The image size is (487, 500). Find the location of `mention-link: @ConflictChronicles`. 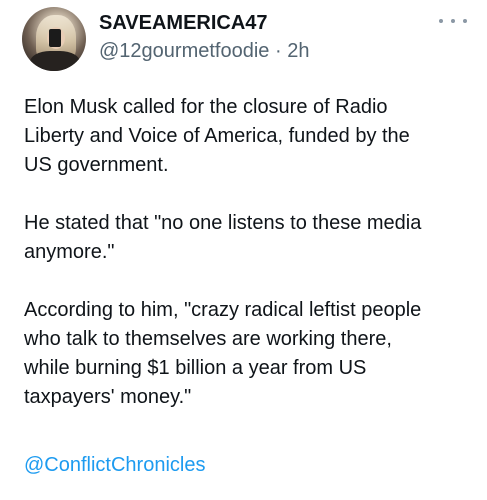

mention-link: @ConflictChronicles is located at coordinates (114, 465).